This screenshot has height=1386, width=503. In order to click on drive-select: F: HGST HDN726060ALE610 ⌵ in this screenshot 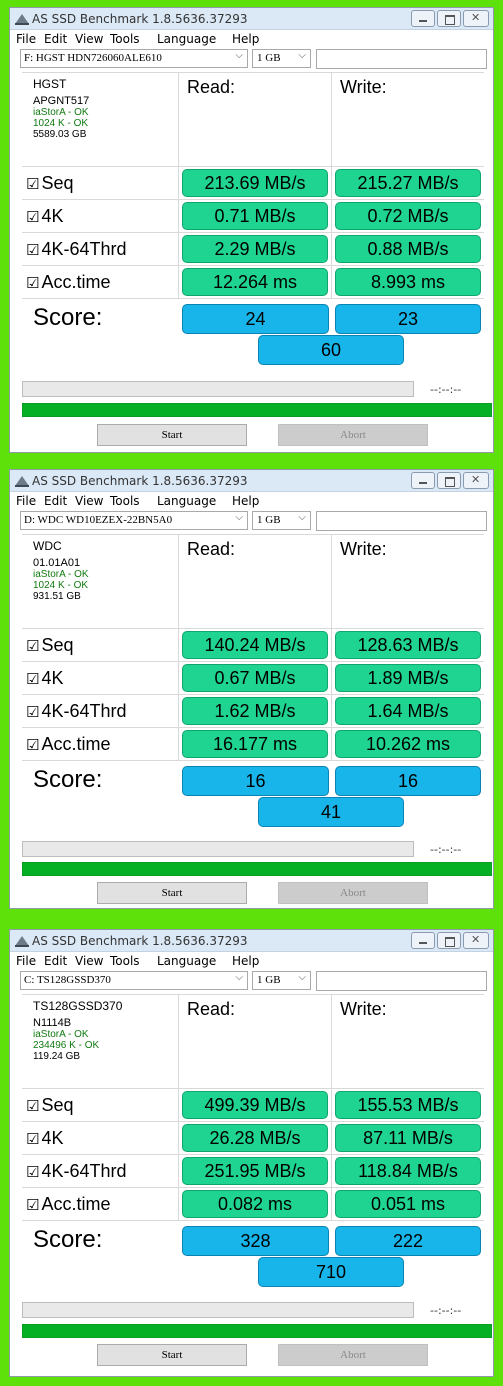, I will do `click(134, 58)`.